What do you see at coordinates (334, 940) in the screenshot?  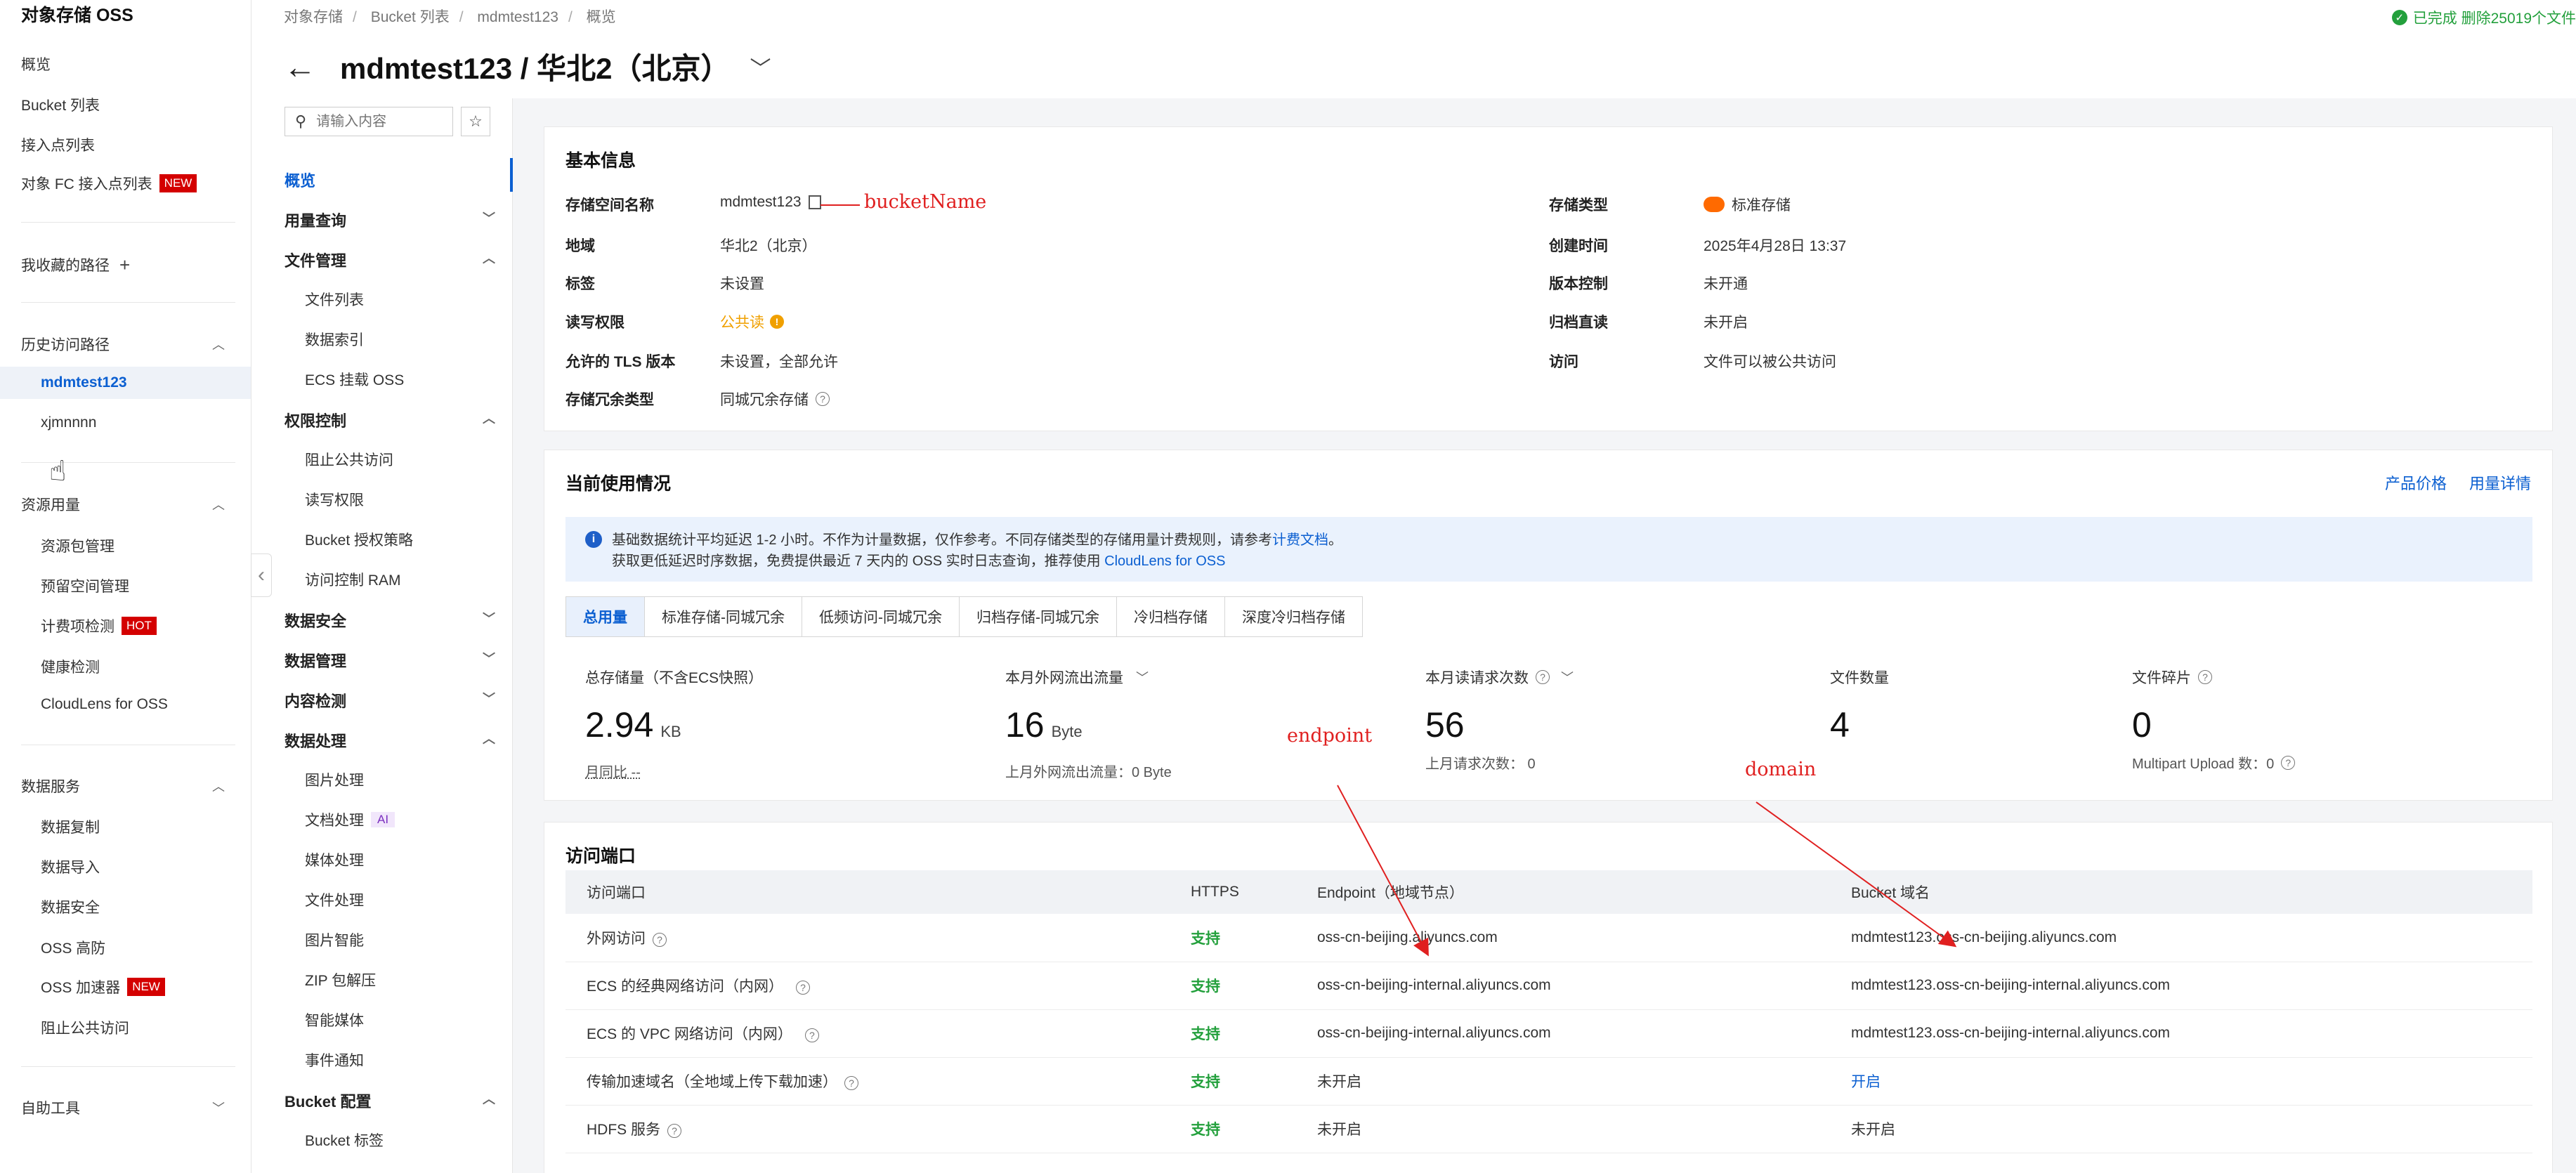 I see `menu-item-image-ai: 图片智能` at bounding box center [334, 940].